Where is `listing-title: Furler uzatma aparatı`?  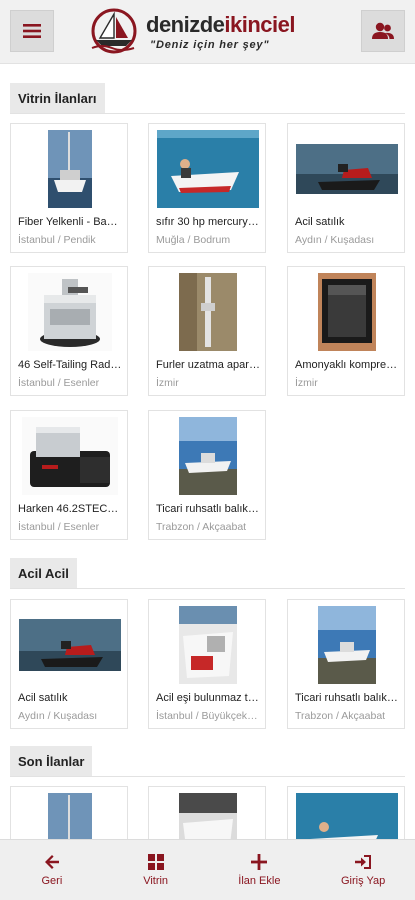 listing-title: Furler uzatma aparatı is located at coordinates (208, 365).